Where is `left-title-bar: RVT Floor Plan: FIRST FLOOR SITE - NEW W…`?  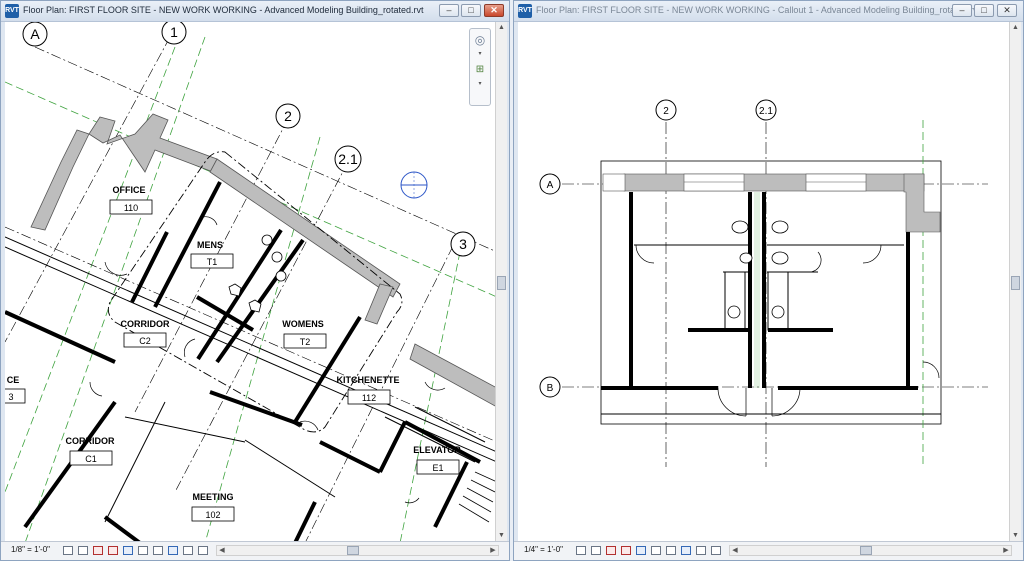
left-title-bar: RVT Floor Plan: FIRST FLOOR SITE - NEW W… is located at coordinates (255, 11).